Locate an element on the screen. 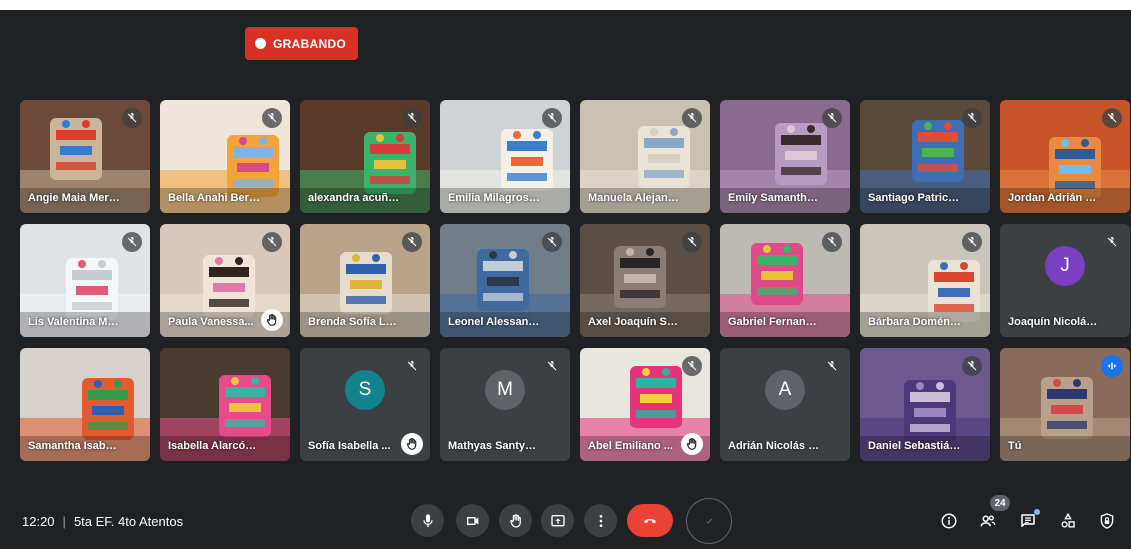 The image size is (1131, 549). speaking-indicator-icon is located at coordinates (1112, 366).